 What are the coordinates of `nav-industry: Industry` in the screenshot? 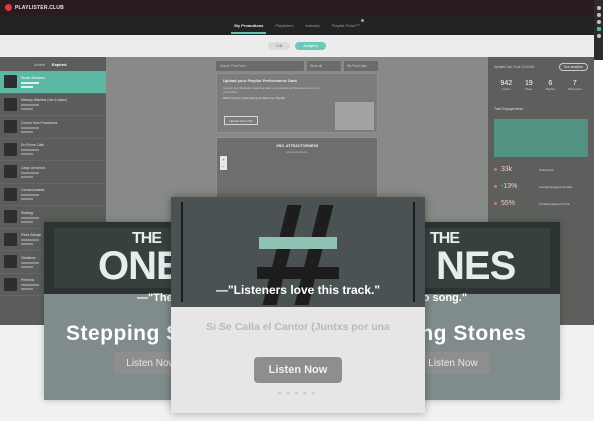 It's located at (313, 25).